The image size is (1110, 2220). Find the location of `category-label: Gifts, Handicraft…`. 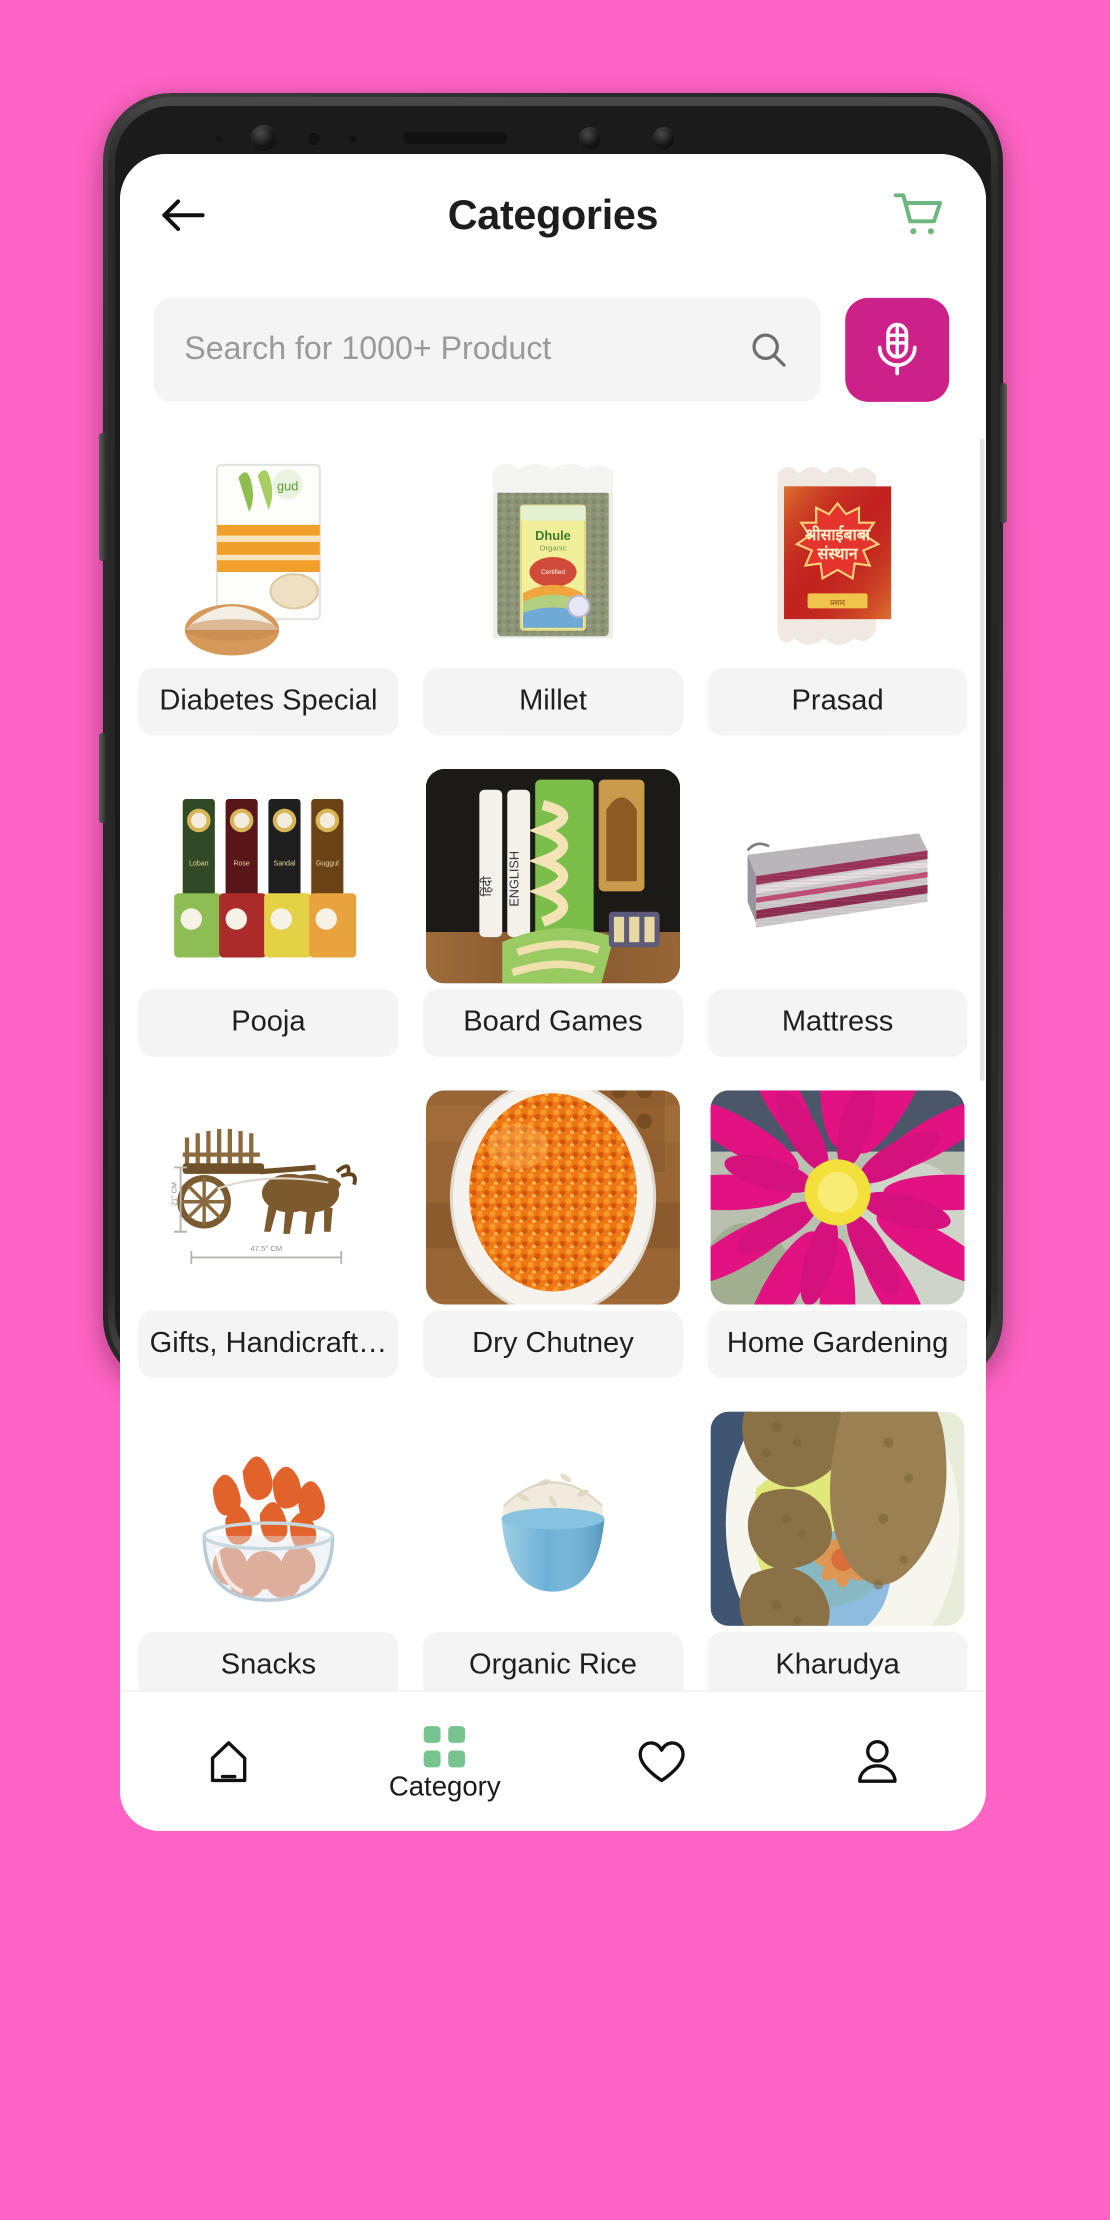

category-label: Gifts, Handicraft… is located at coordinates (268, 1344).